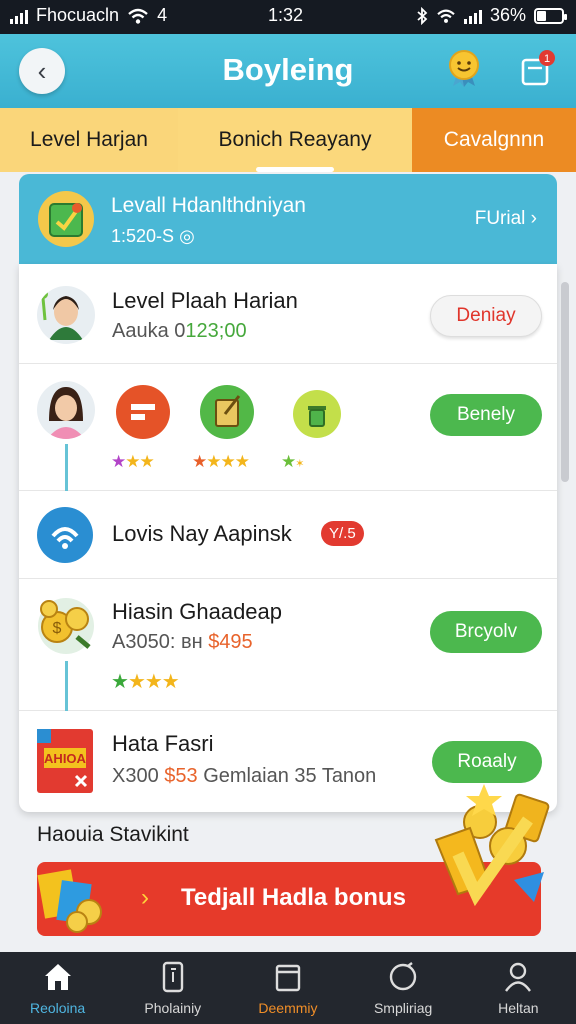 This screenshot has height=1024, width=576. I want to click on status-badge: Y/.5, so click(342, 533).